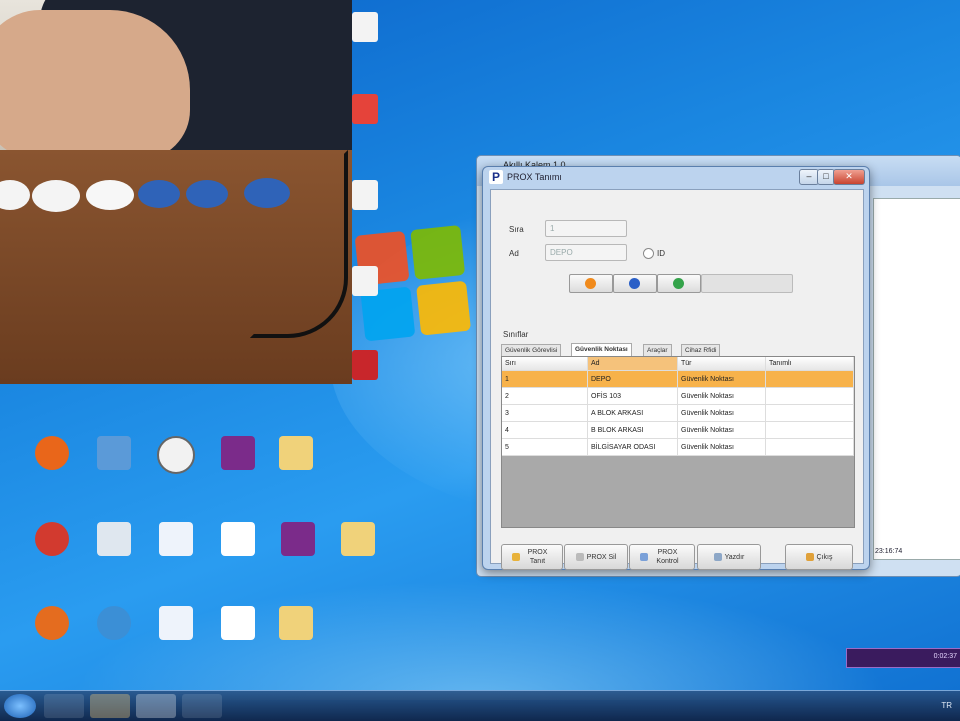 This screenshot has width=960, height=721. I want to click on delete-icon, so click(634, 283).